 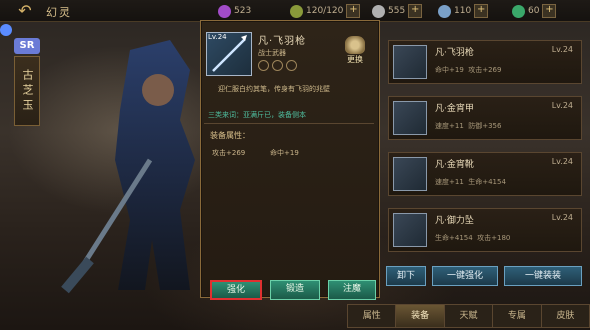 What do you see at coordinates (274, 89) in the screenshot?
I see `item-description: 迎仁服白约其笔，传身有飞羽的兆壁` at bounding box center [274, 89].